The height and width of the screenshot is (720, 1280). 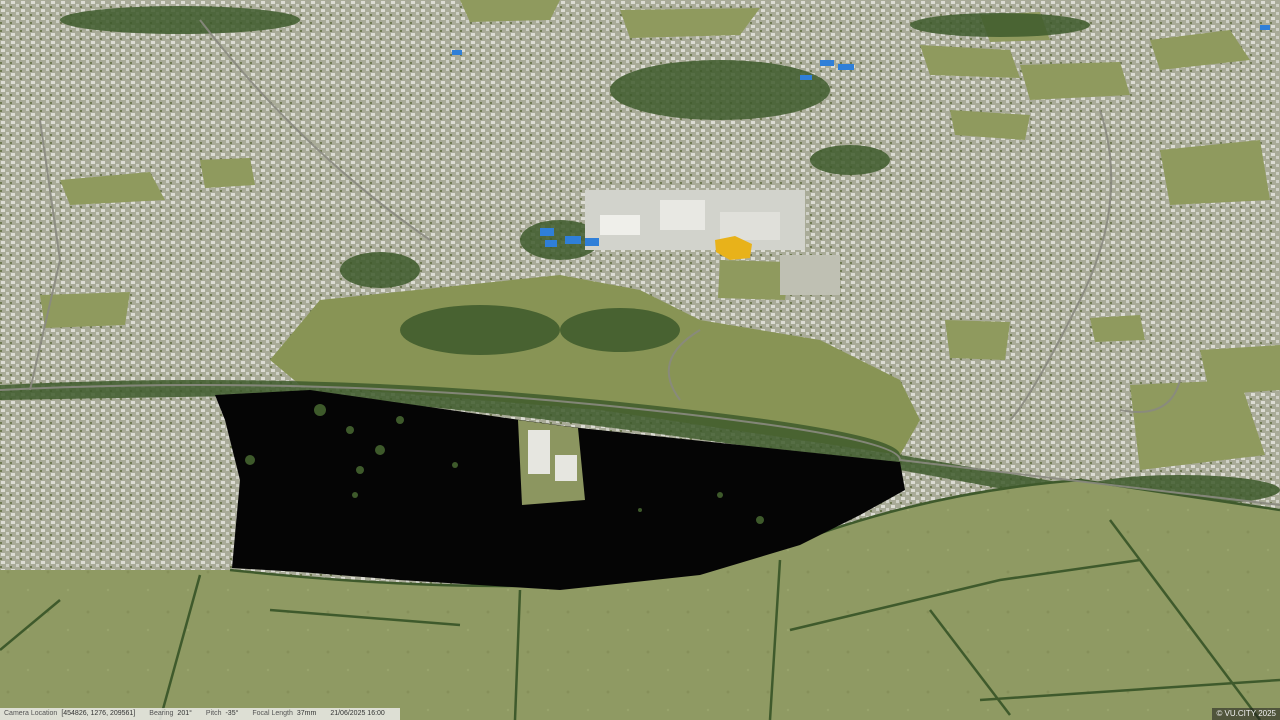 I want to click on focal-length-value: 37mm, so click(x=306, y=713).